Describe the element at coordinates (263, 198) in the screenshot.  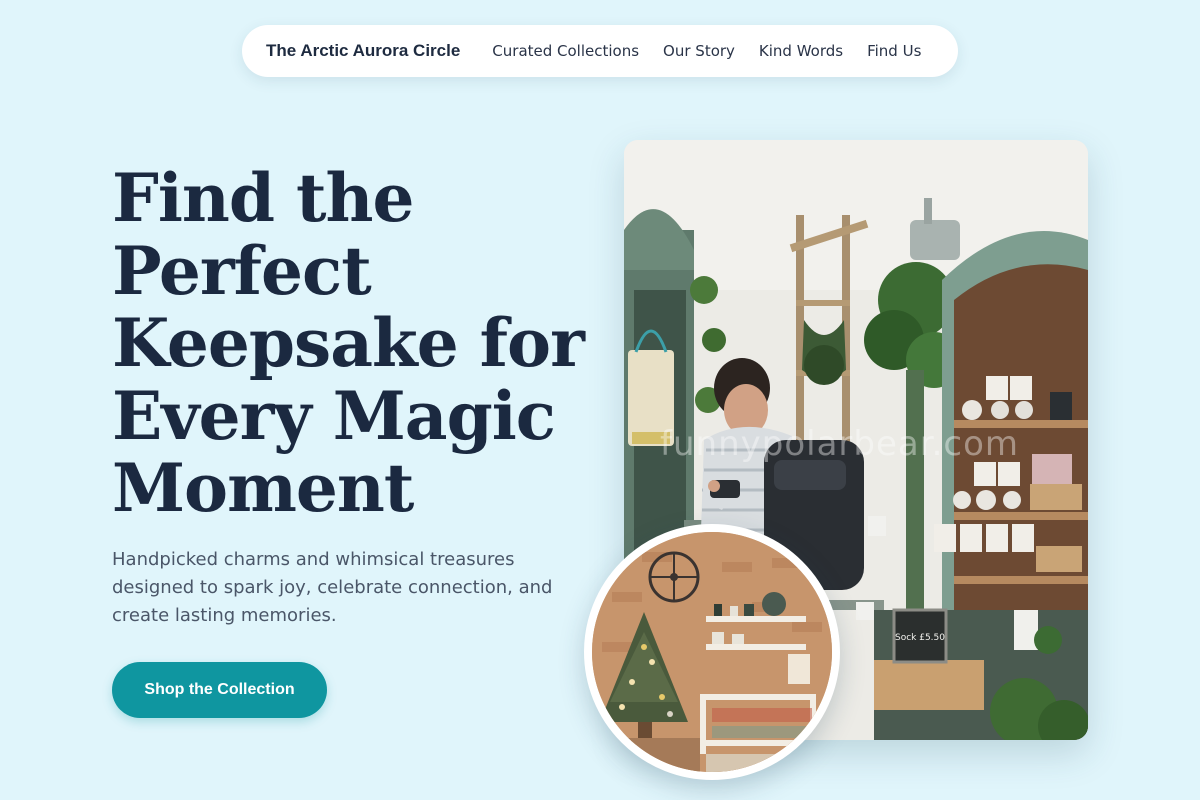
I see `hero-title-line: Find the` at that location.